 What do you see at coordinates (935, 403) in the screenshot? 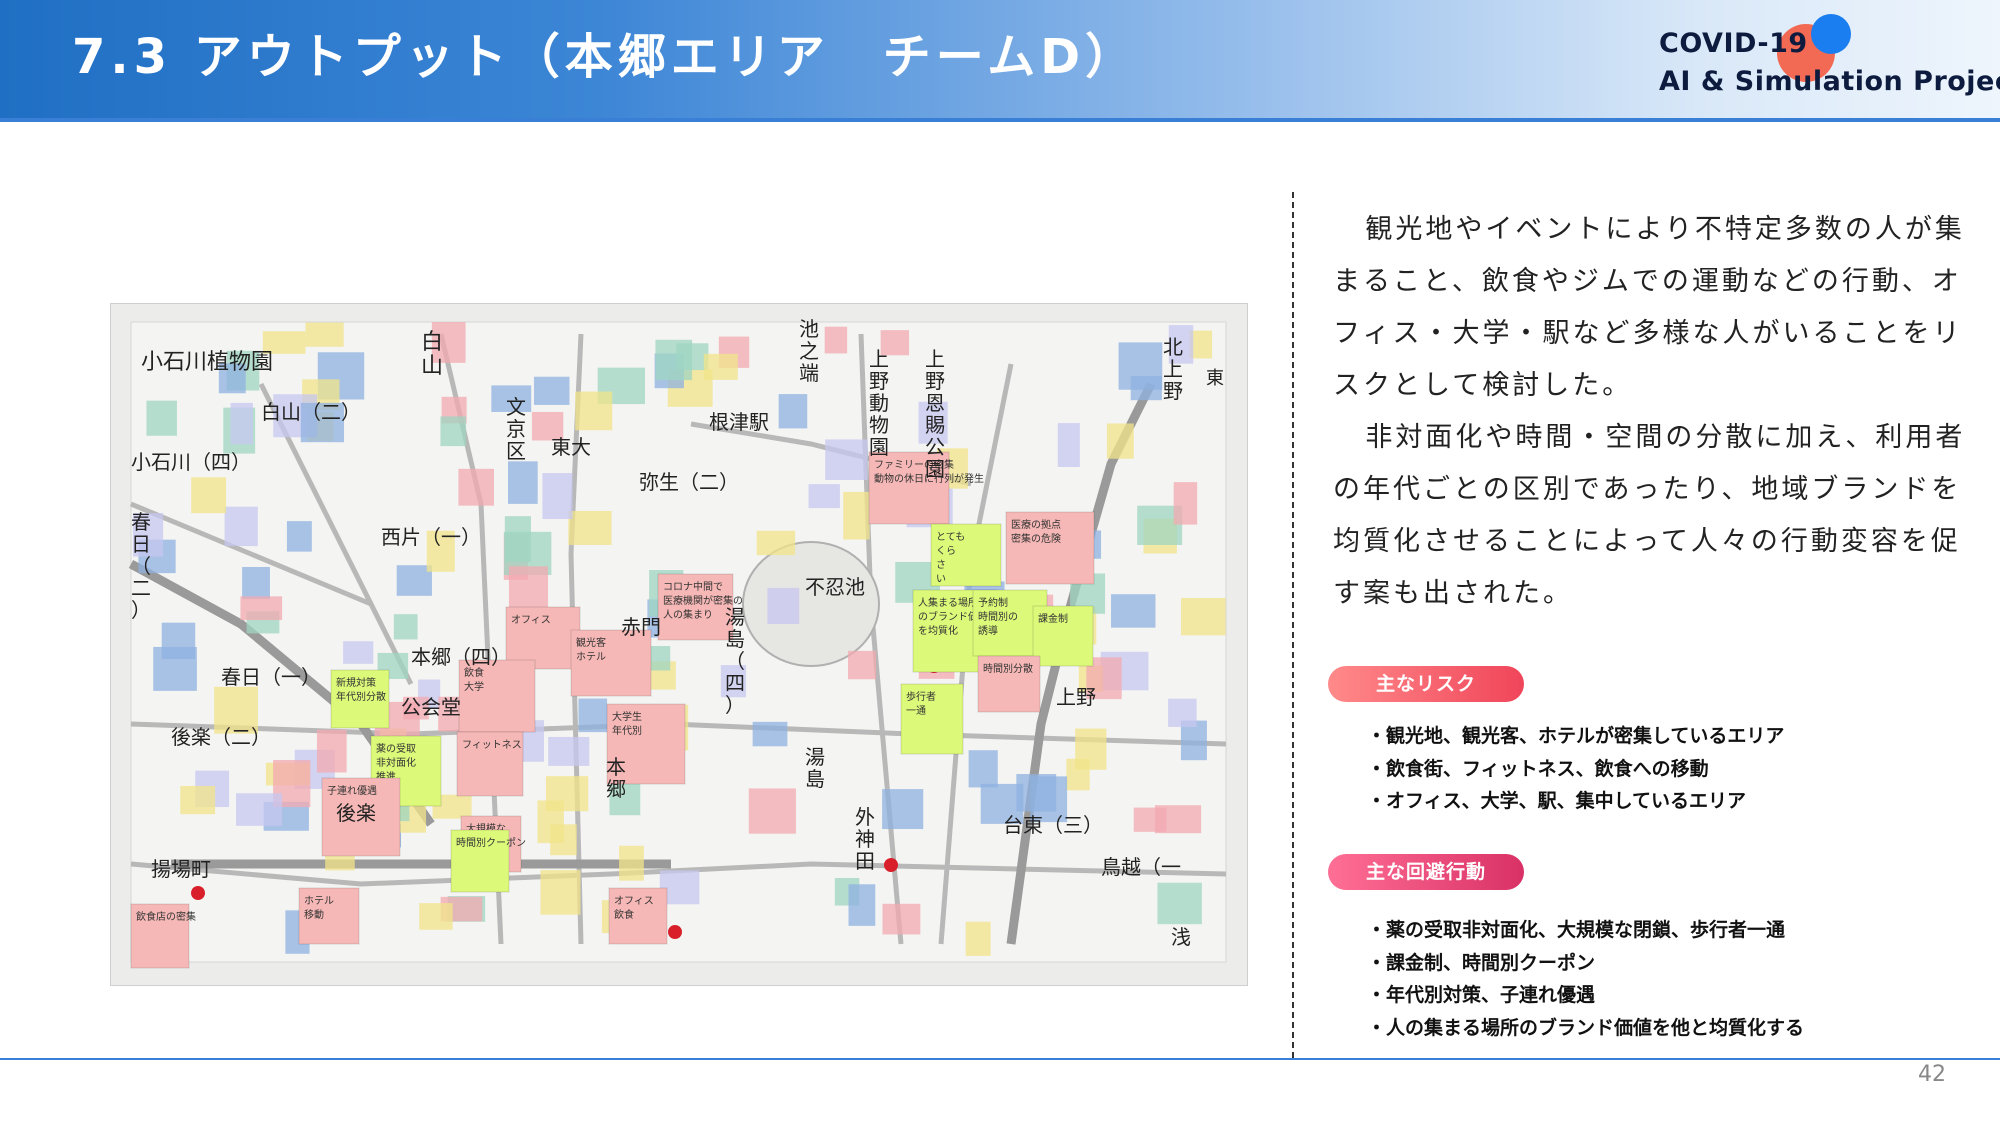
I see `svg-text: 恩` at bounding box center [935, 403].